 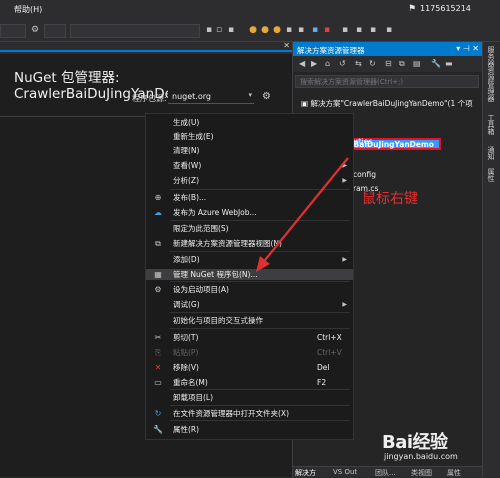 I want to click on menu-item-20: 🔧 属性(R), so click(x=249, y=429).